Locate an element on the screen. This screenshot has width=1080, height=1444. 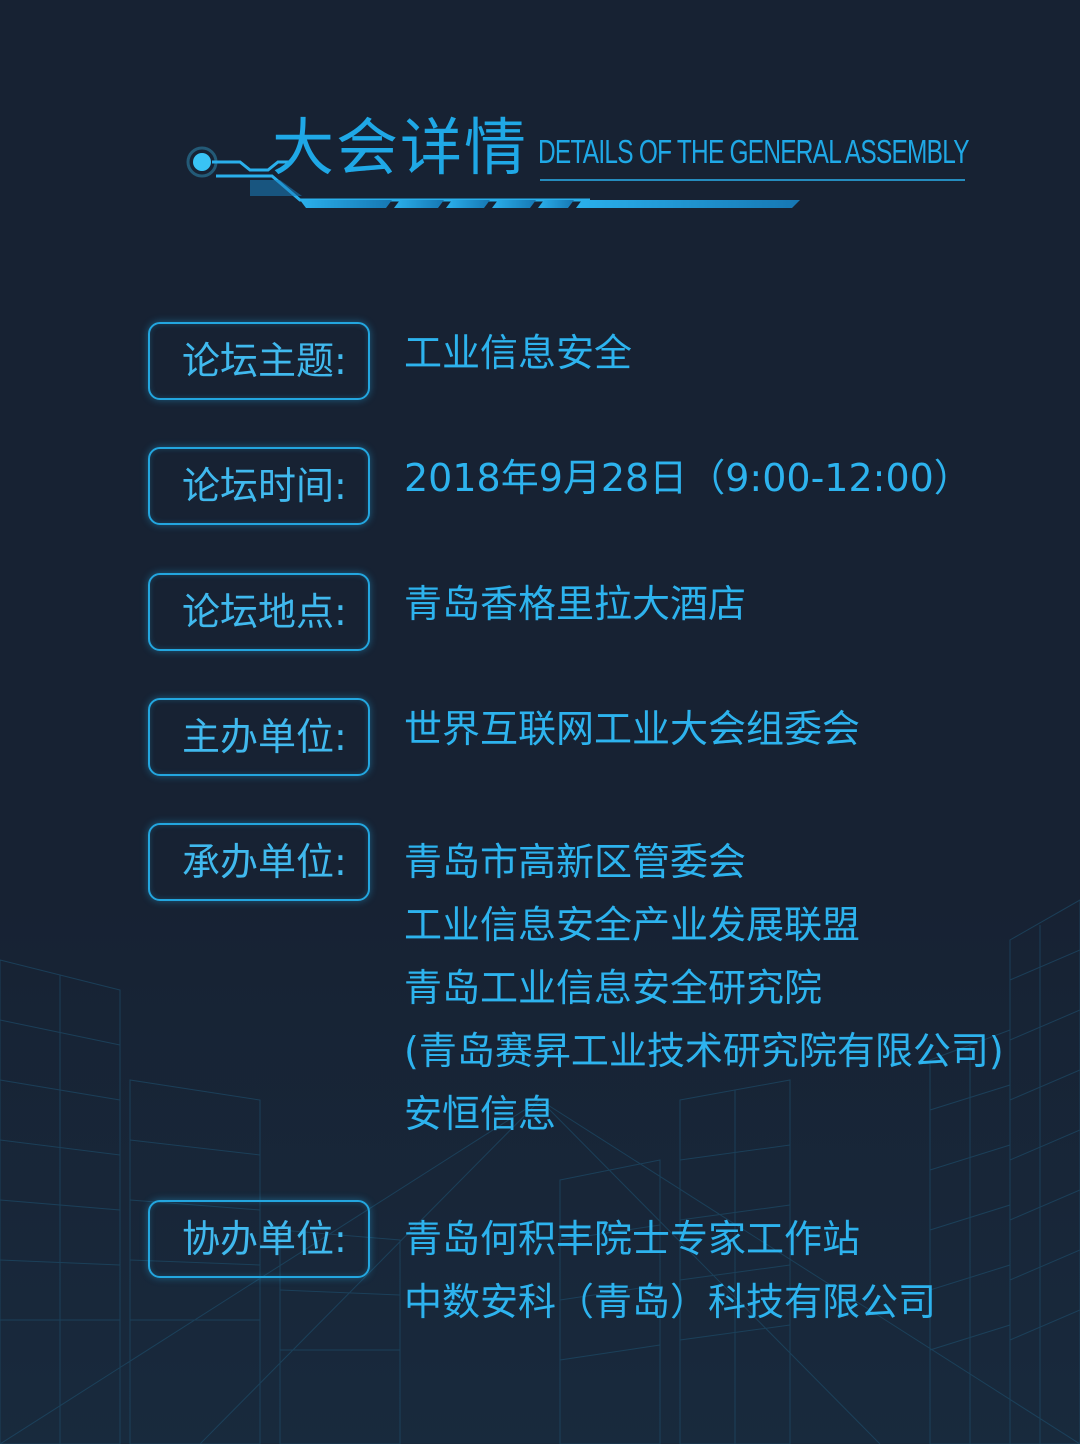
value-forum-theme: 工业信息安全 is located at coordinates (518, 353).